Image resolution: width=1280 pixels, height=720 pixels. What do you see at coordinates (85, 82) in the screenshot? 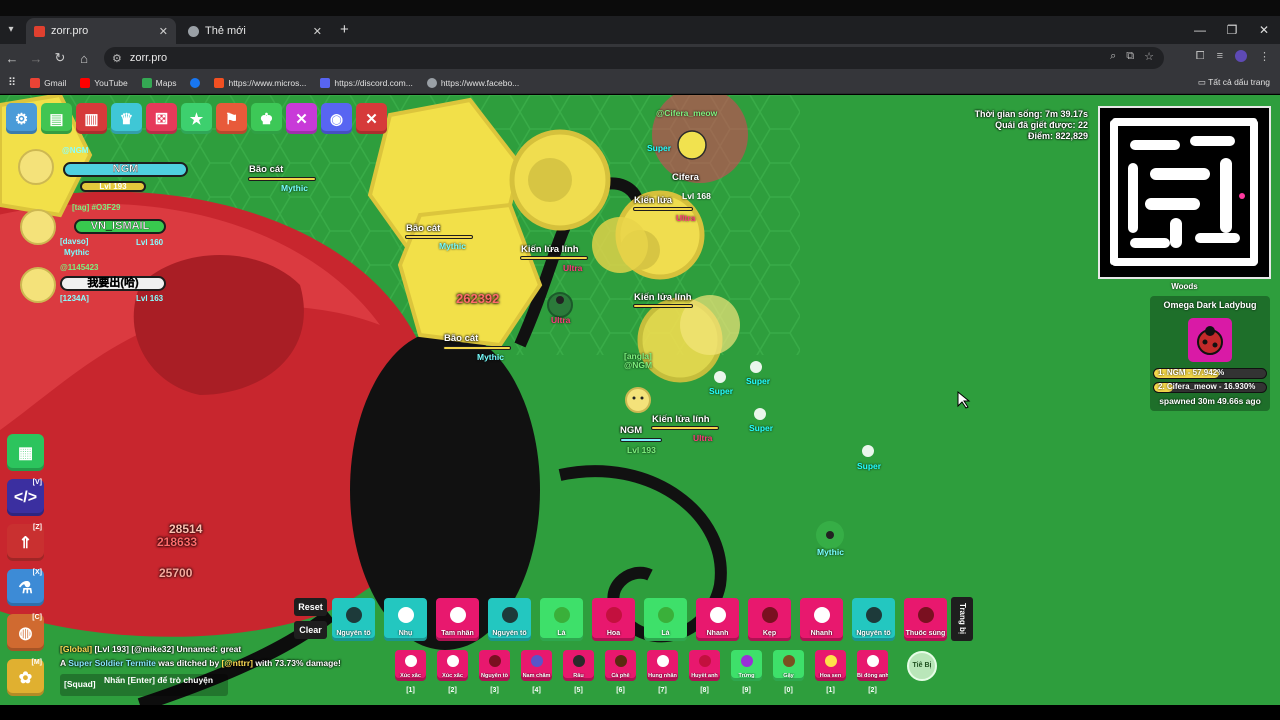
I see `youtube-icon` at bounding box center [85, 82].